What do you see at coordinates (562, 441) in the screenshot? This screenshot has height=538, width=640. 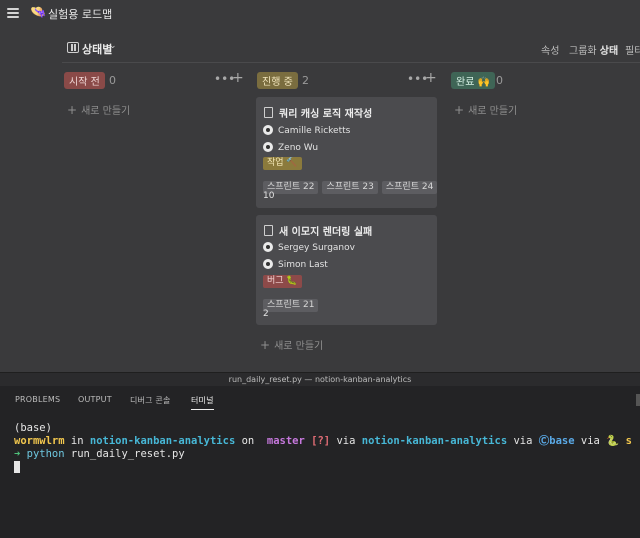 I see `conda-env: base` at bounding box center [562, 441].